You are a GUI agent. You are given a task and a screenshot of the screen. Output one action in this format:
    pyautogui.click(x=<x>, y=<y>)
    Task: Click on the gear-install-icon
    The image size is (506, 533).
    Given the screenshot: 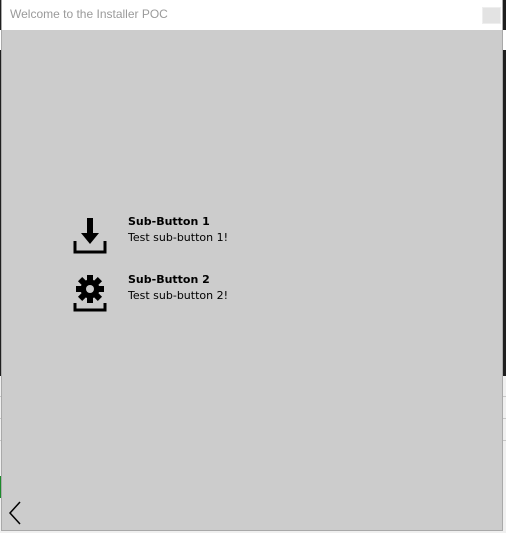 What is the action you would take?
    pyautogui.click(x=90, y=293)
    